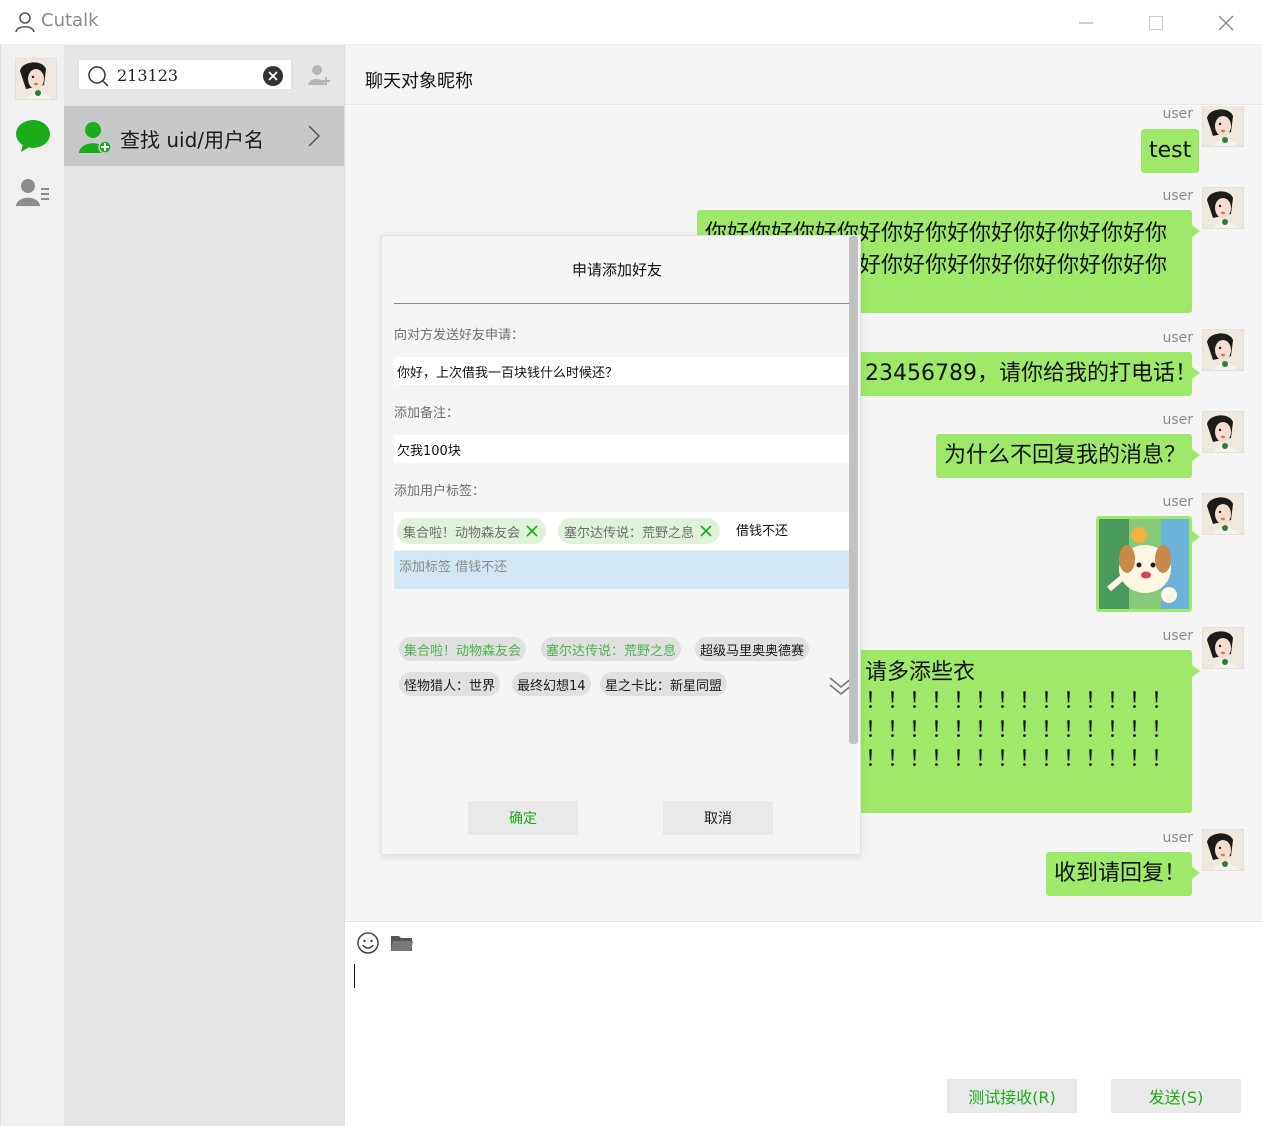  I want to click on tag-chip: 集合啦！动物森友会, so click(463, 649).